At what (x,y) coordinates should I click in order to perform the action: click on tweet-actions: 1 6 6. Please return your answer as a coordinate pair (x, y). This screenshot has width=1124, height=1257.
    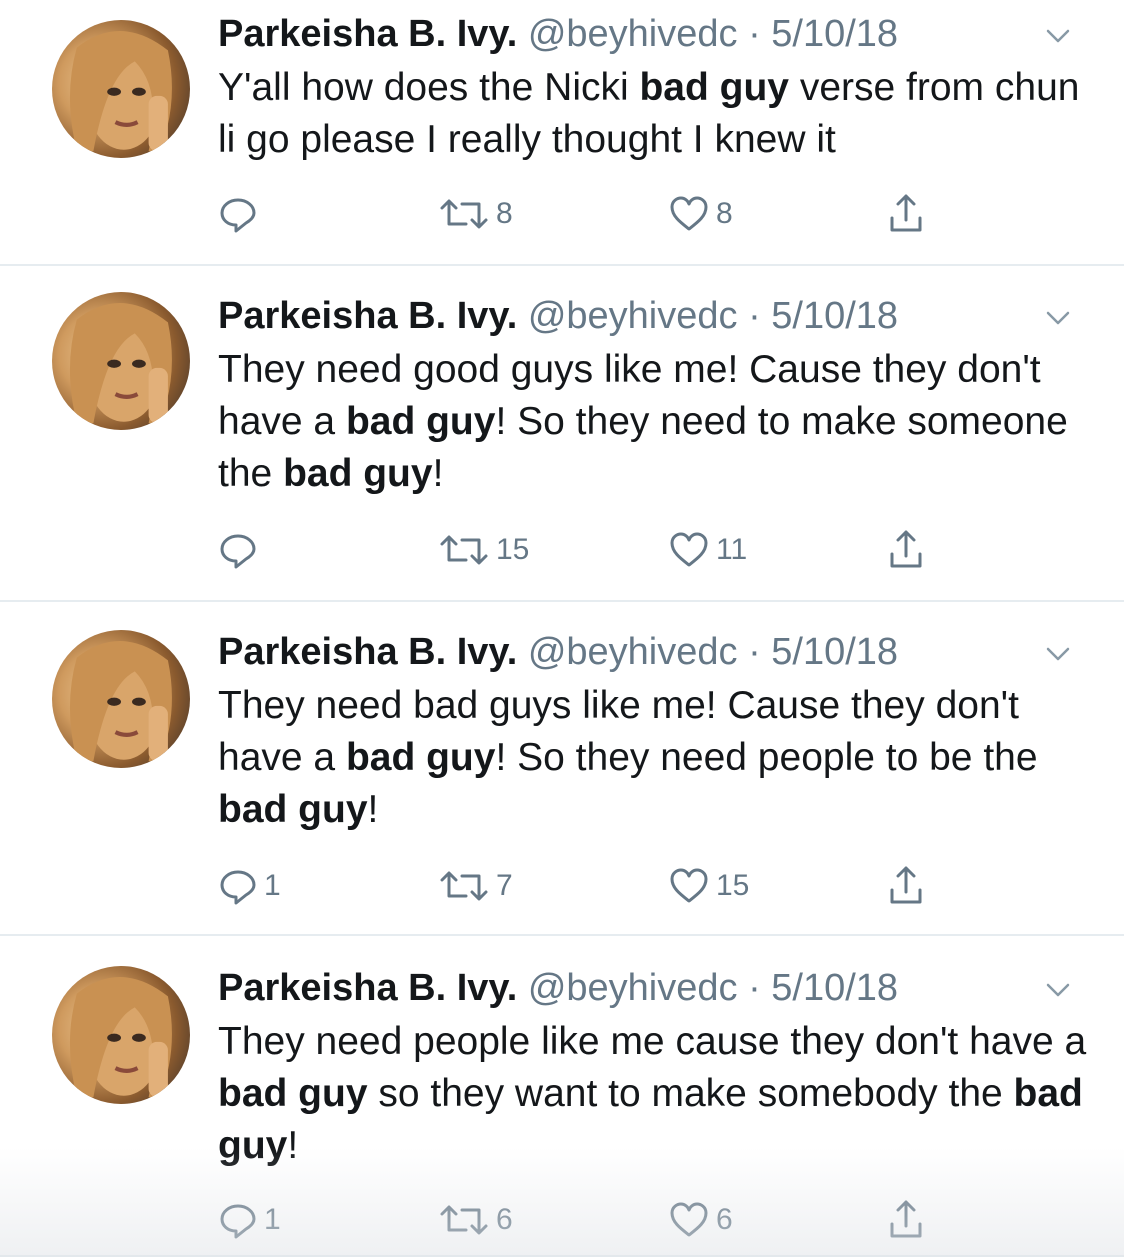
    Looking at the image, I should click on (562, 1220).